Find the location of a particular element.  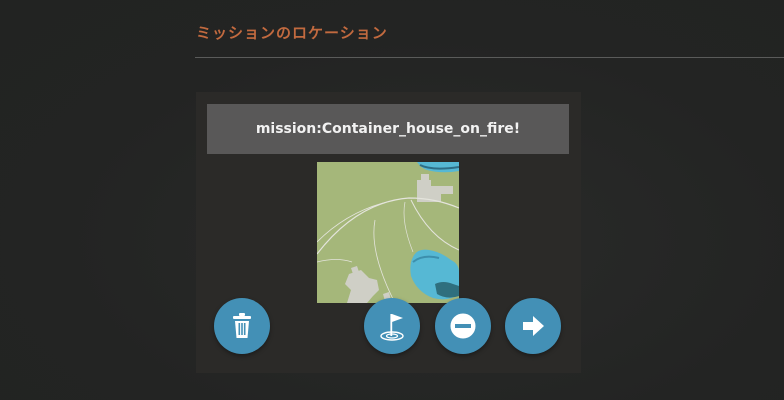

delete-button is located at coordinates (242, 326).